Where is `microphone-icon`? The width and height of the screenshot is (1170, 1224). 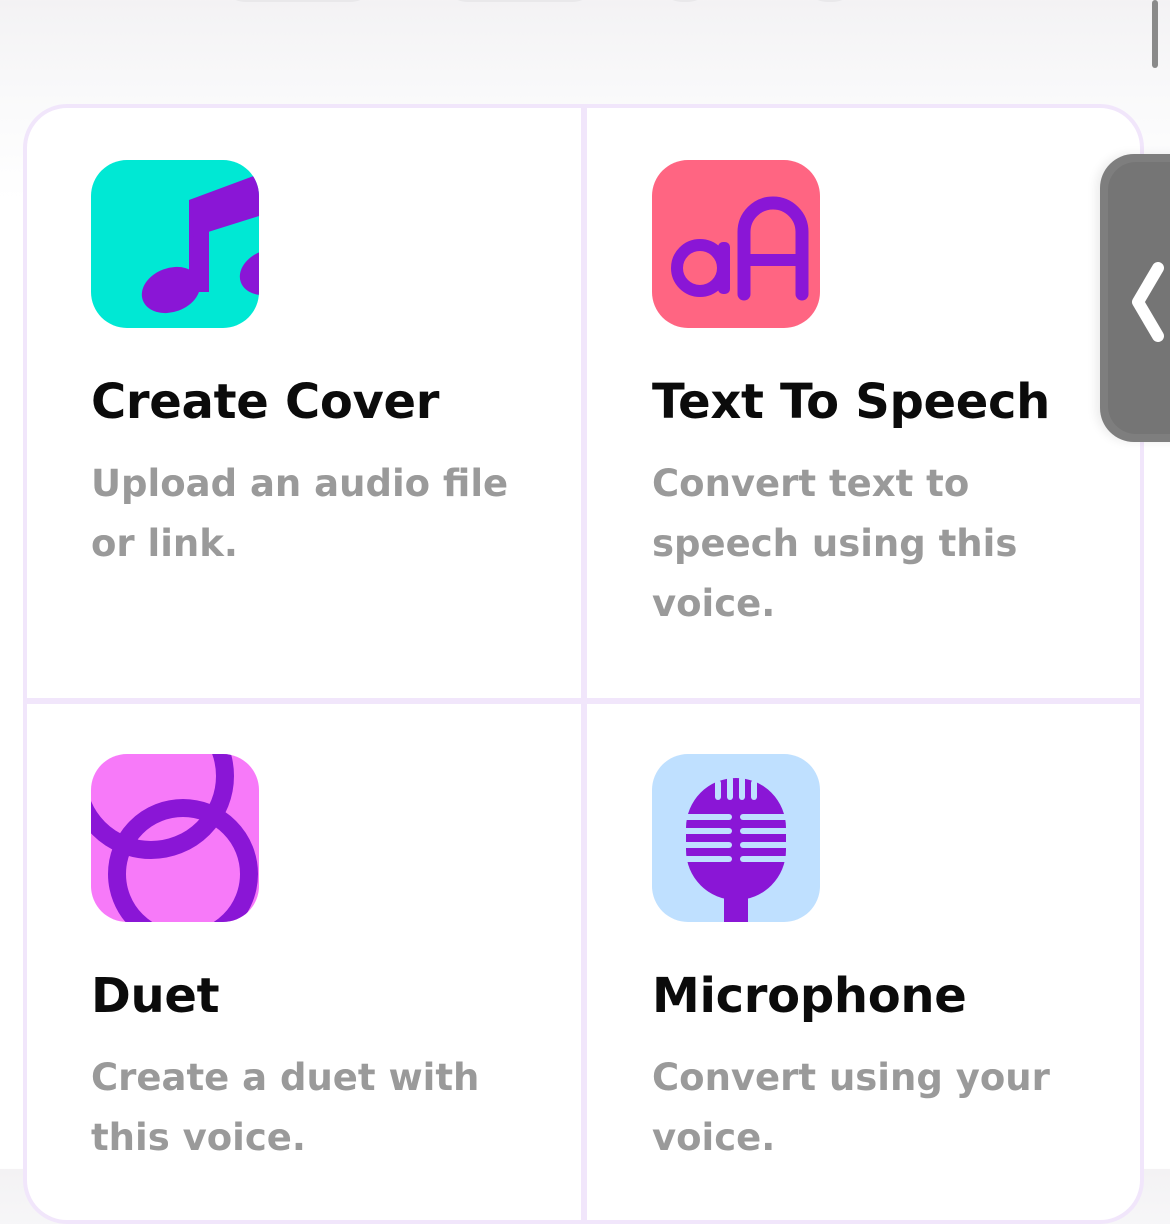 microphone-icon is located at coordinates (736, 838).